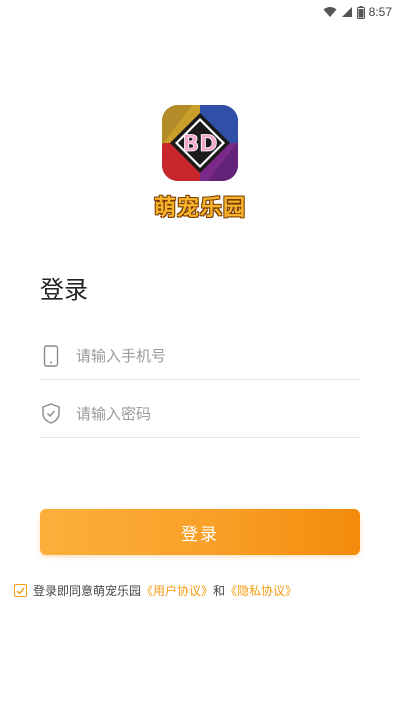 The width and height of the screenshot is (400, 711). I want to click on agreement-conjunction: 和, so click(219, 591).